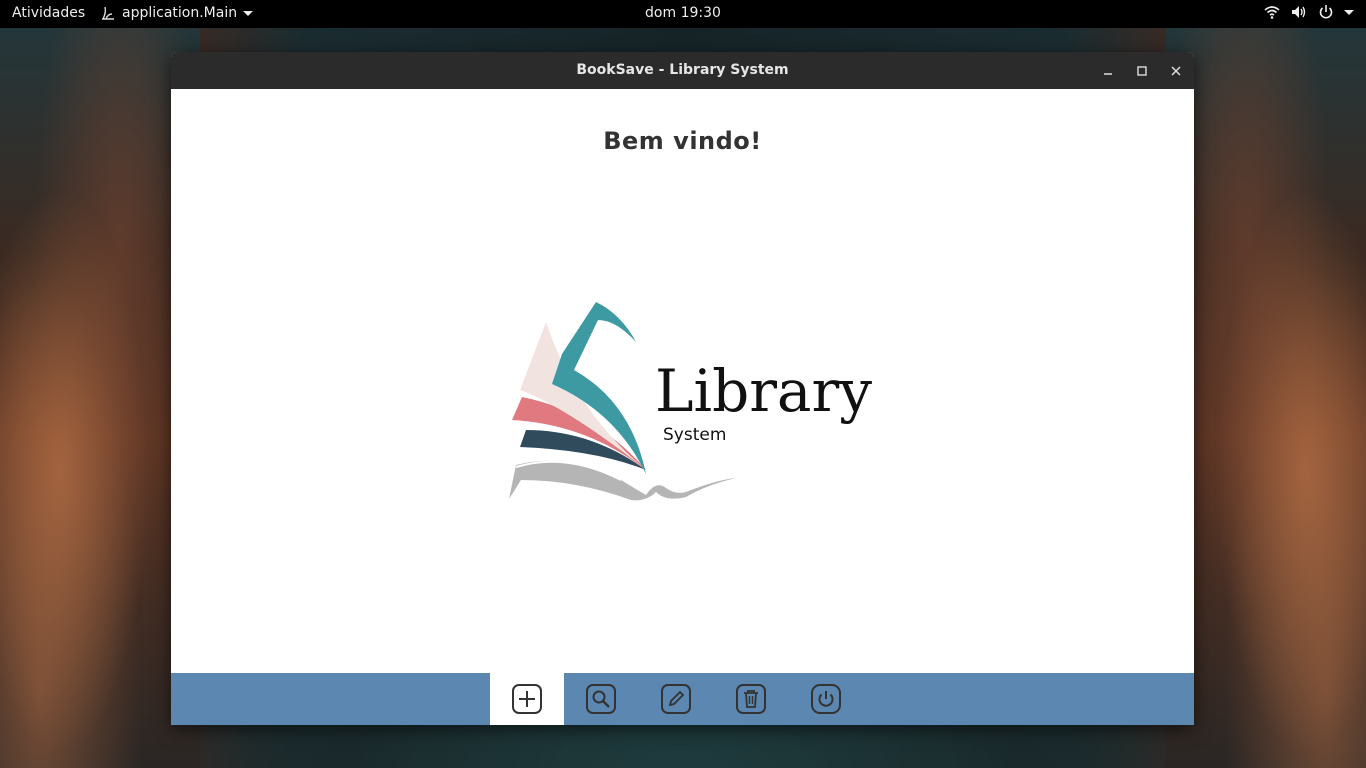 The width and height of the screenshot is (1366, 768). I want to click on add-button, so click(527, 699).